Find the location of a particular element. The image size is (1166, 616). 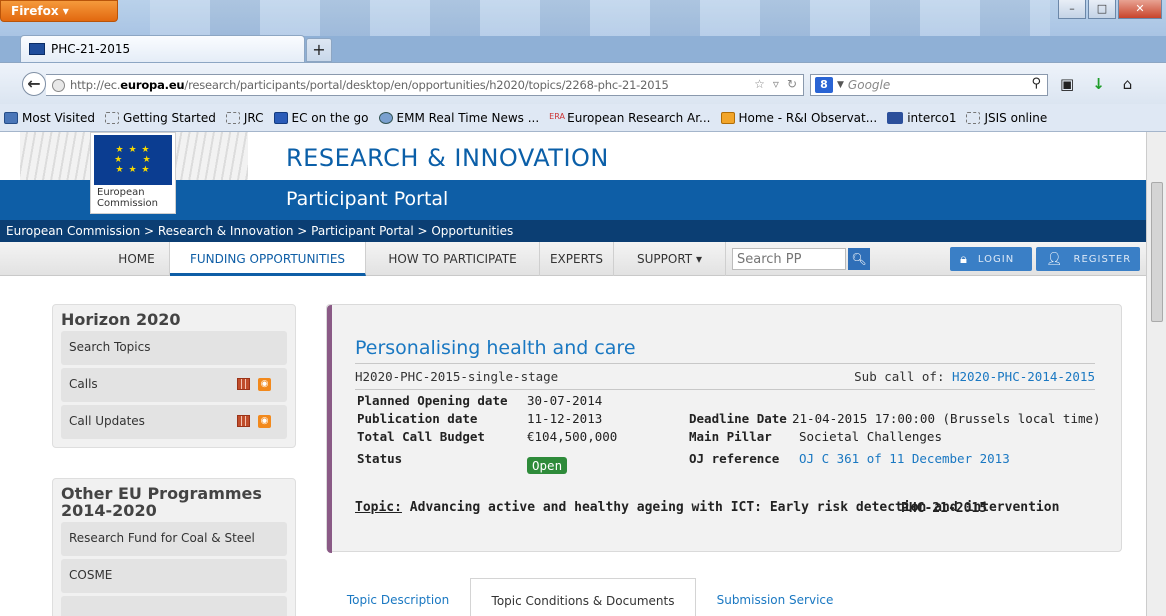

lock-icon: 🔒︎ is located at coordinates (964, 259).